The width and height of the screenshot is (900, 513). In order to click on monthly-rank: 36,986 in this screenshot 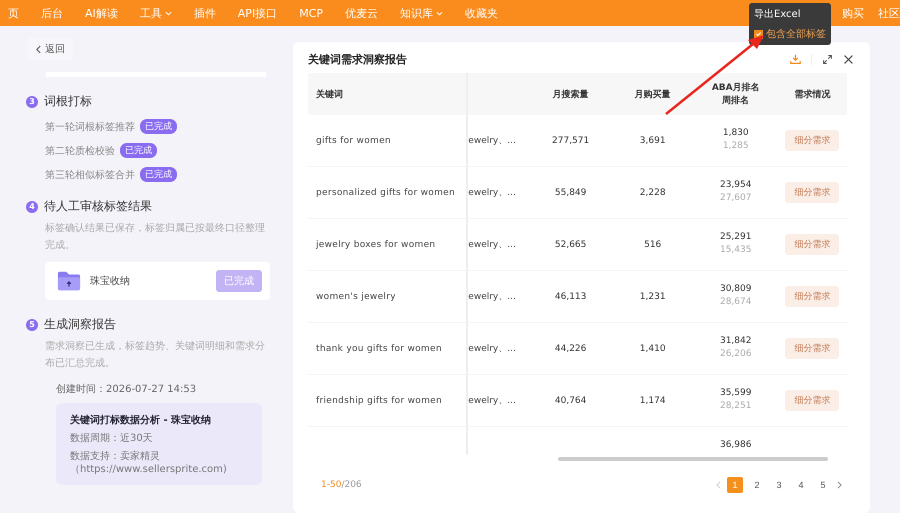, I will do `click(736, 445)`.